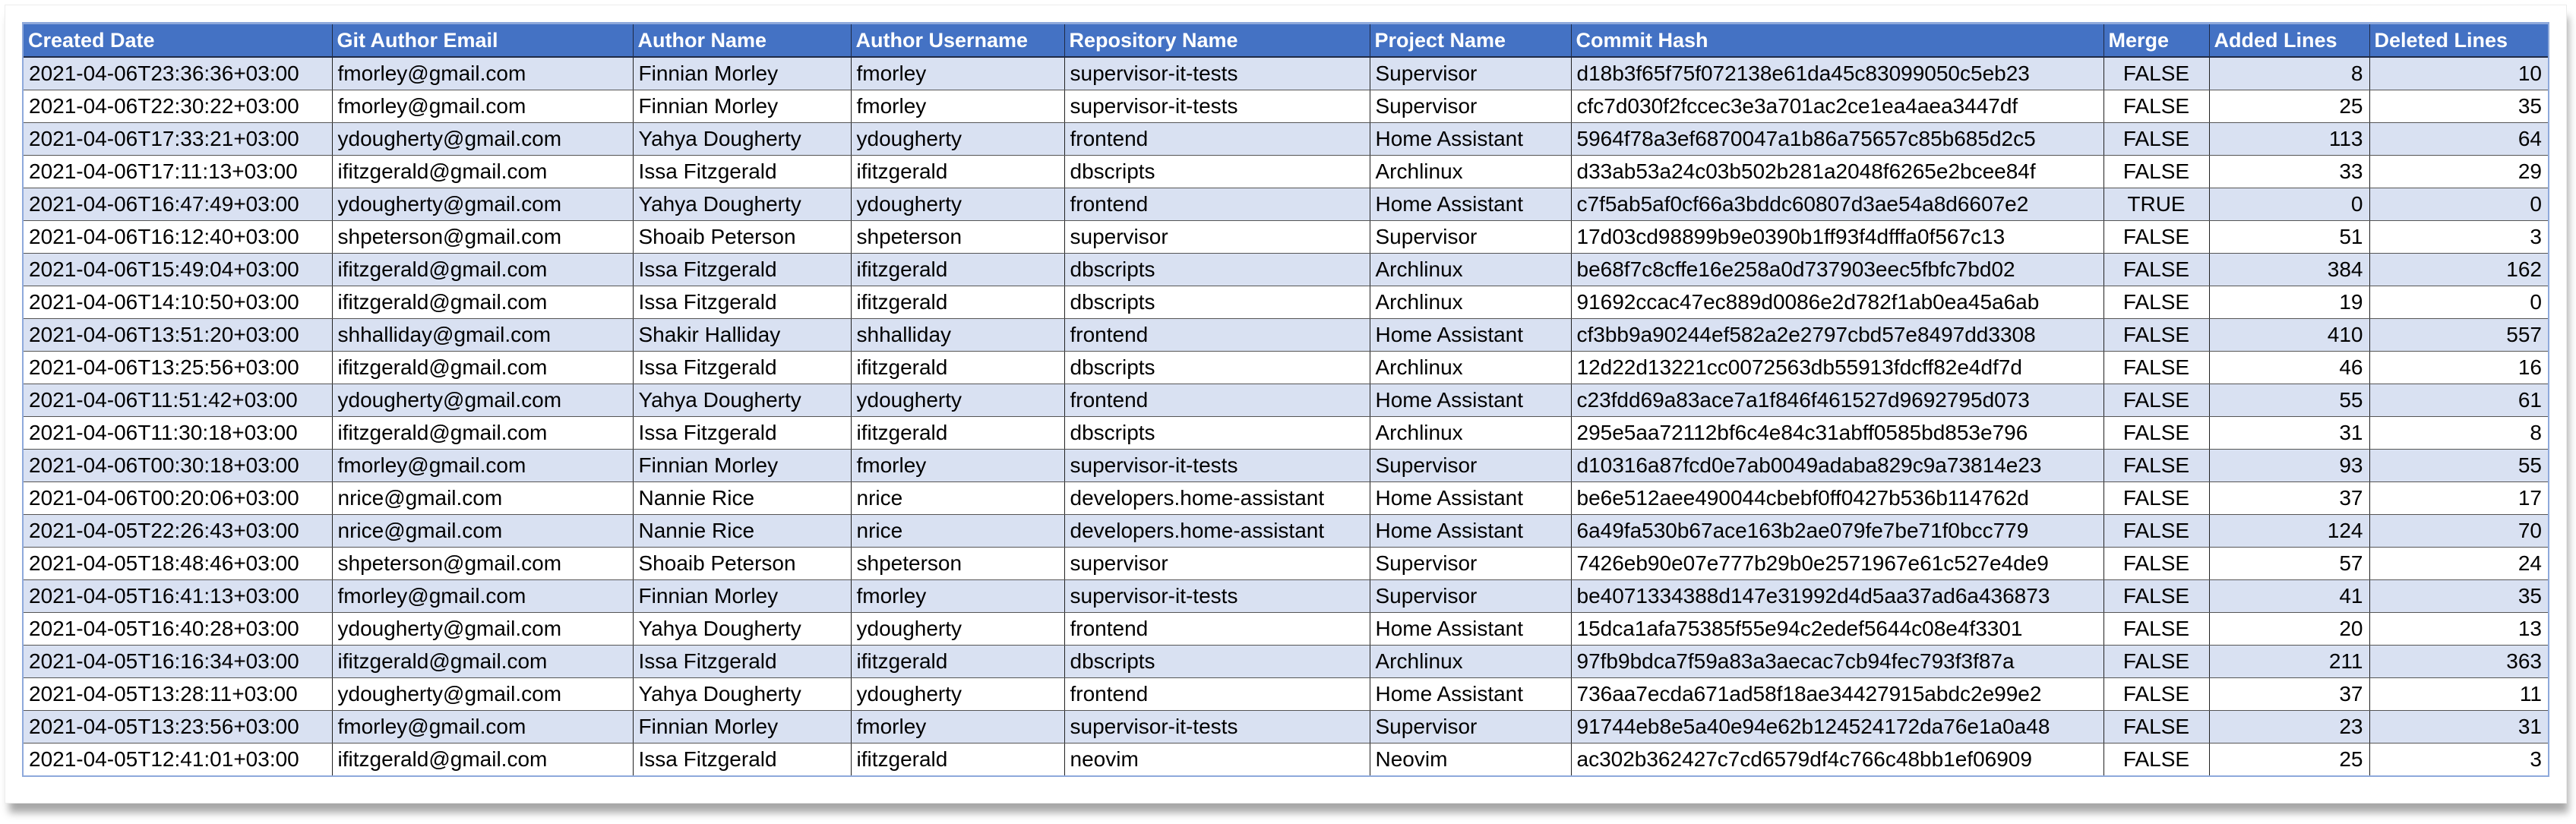 This screenshot has width=2576, height=824. Describe the element at coordinates (1836, 759) in the screenshot. I see `commit-hash-cell: ac302b362427c7cd6579df4c766c48bb1ef06909` at that location.